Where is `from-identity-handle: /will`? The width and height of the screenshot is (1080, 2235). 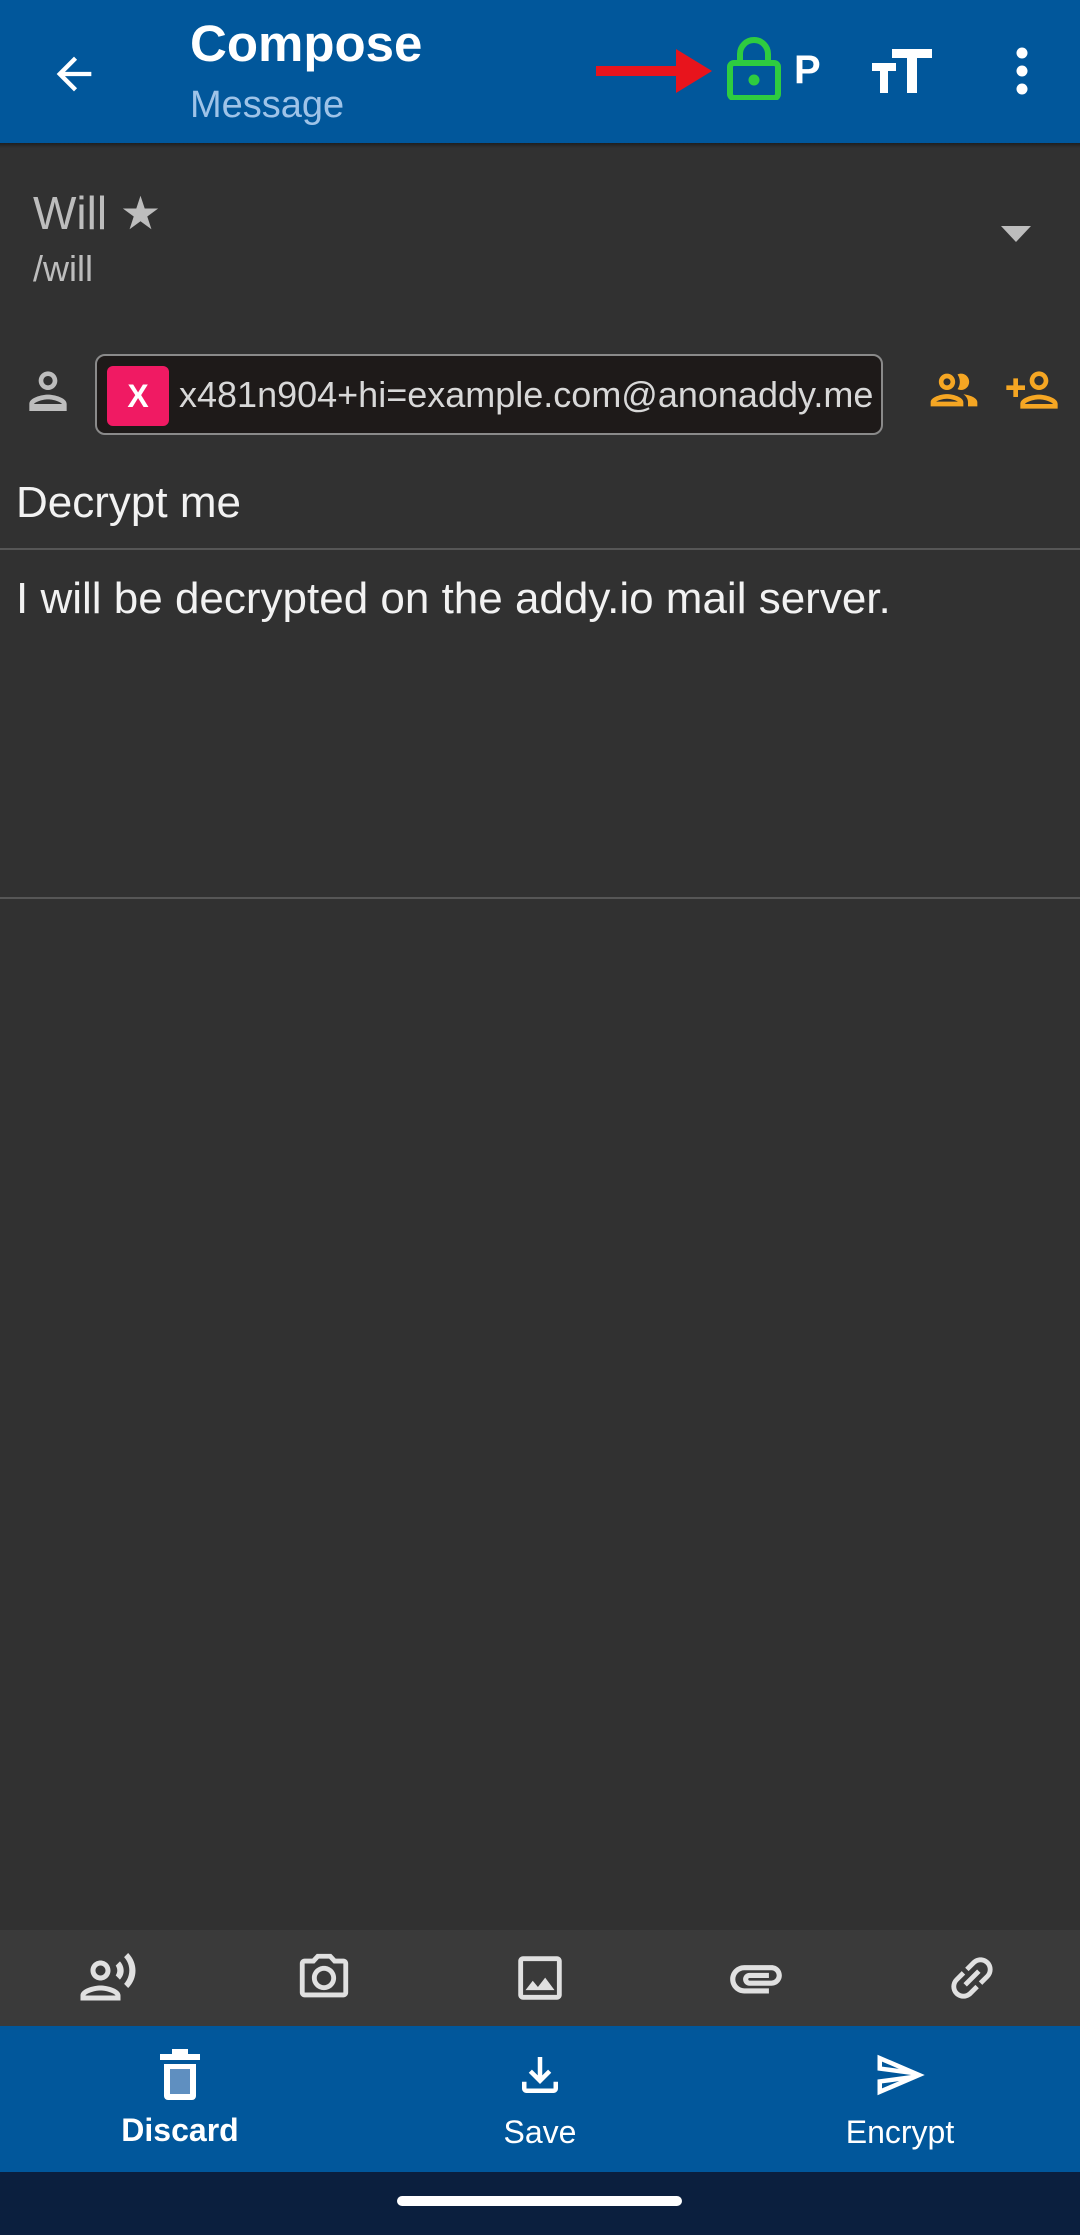 from-identity-handle: /will is located at coordinates (63, 269).